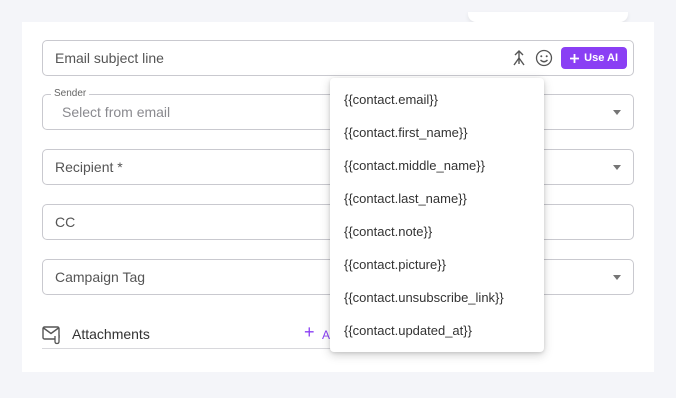 Image resolution: width=676 pixels, height=398 pixels. What do you see at coordinates (197, 335) in the screenshot?
I see `attachments-row: Attachments + A` at bounding box center [197, 335].